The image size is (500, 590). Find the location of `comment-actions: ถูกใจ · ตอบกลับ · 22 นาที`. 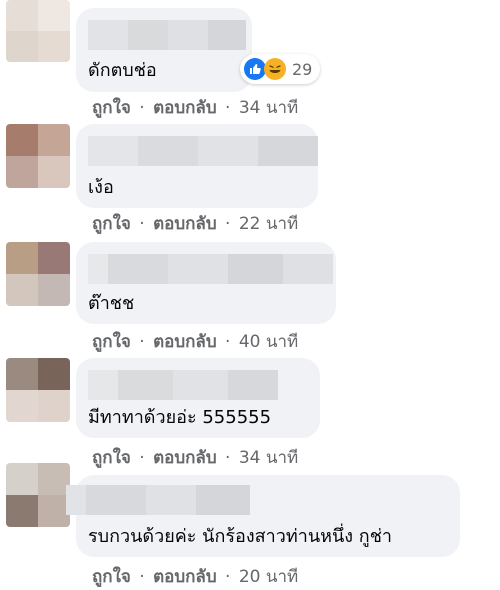

comment-actions: ถูกใจ · ตอบกลับ · 22 นาที is located at coordinates (195, 223).